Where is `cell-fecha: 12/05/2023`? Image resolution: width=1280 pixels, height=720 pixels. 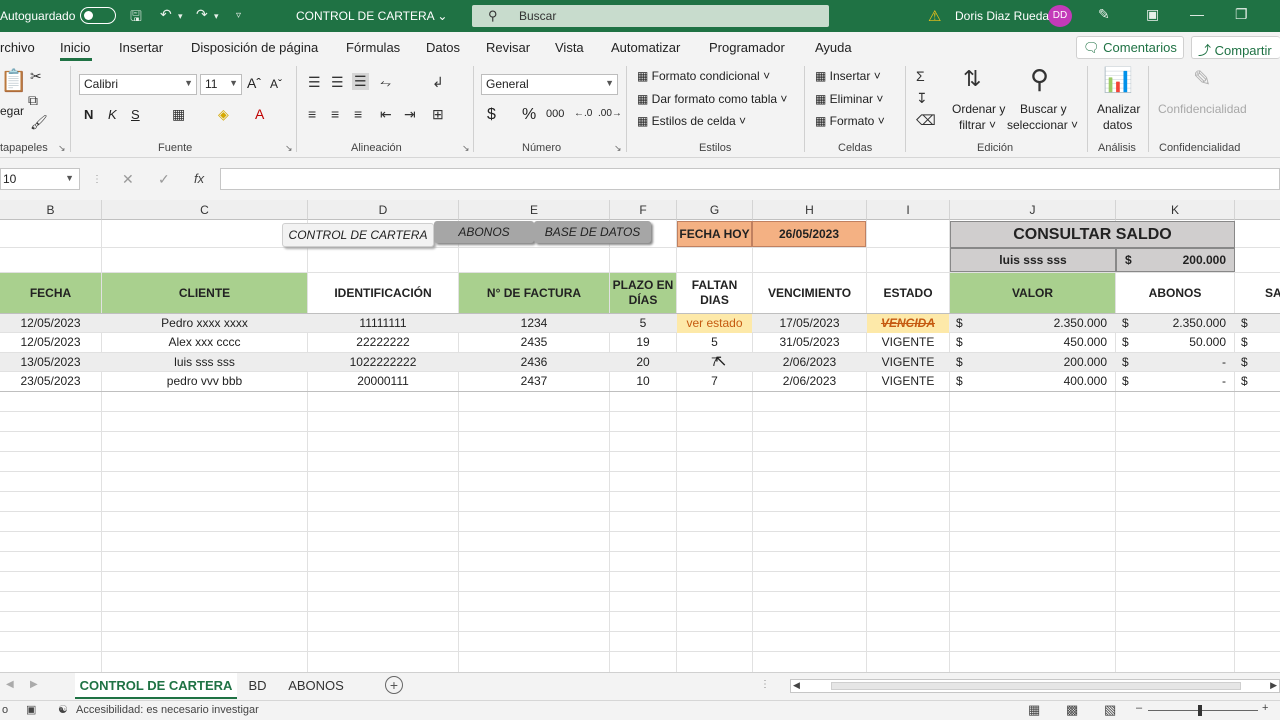 cell-fecha: 12/05/2023 is located at coordinates (50, 342).